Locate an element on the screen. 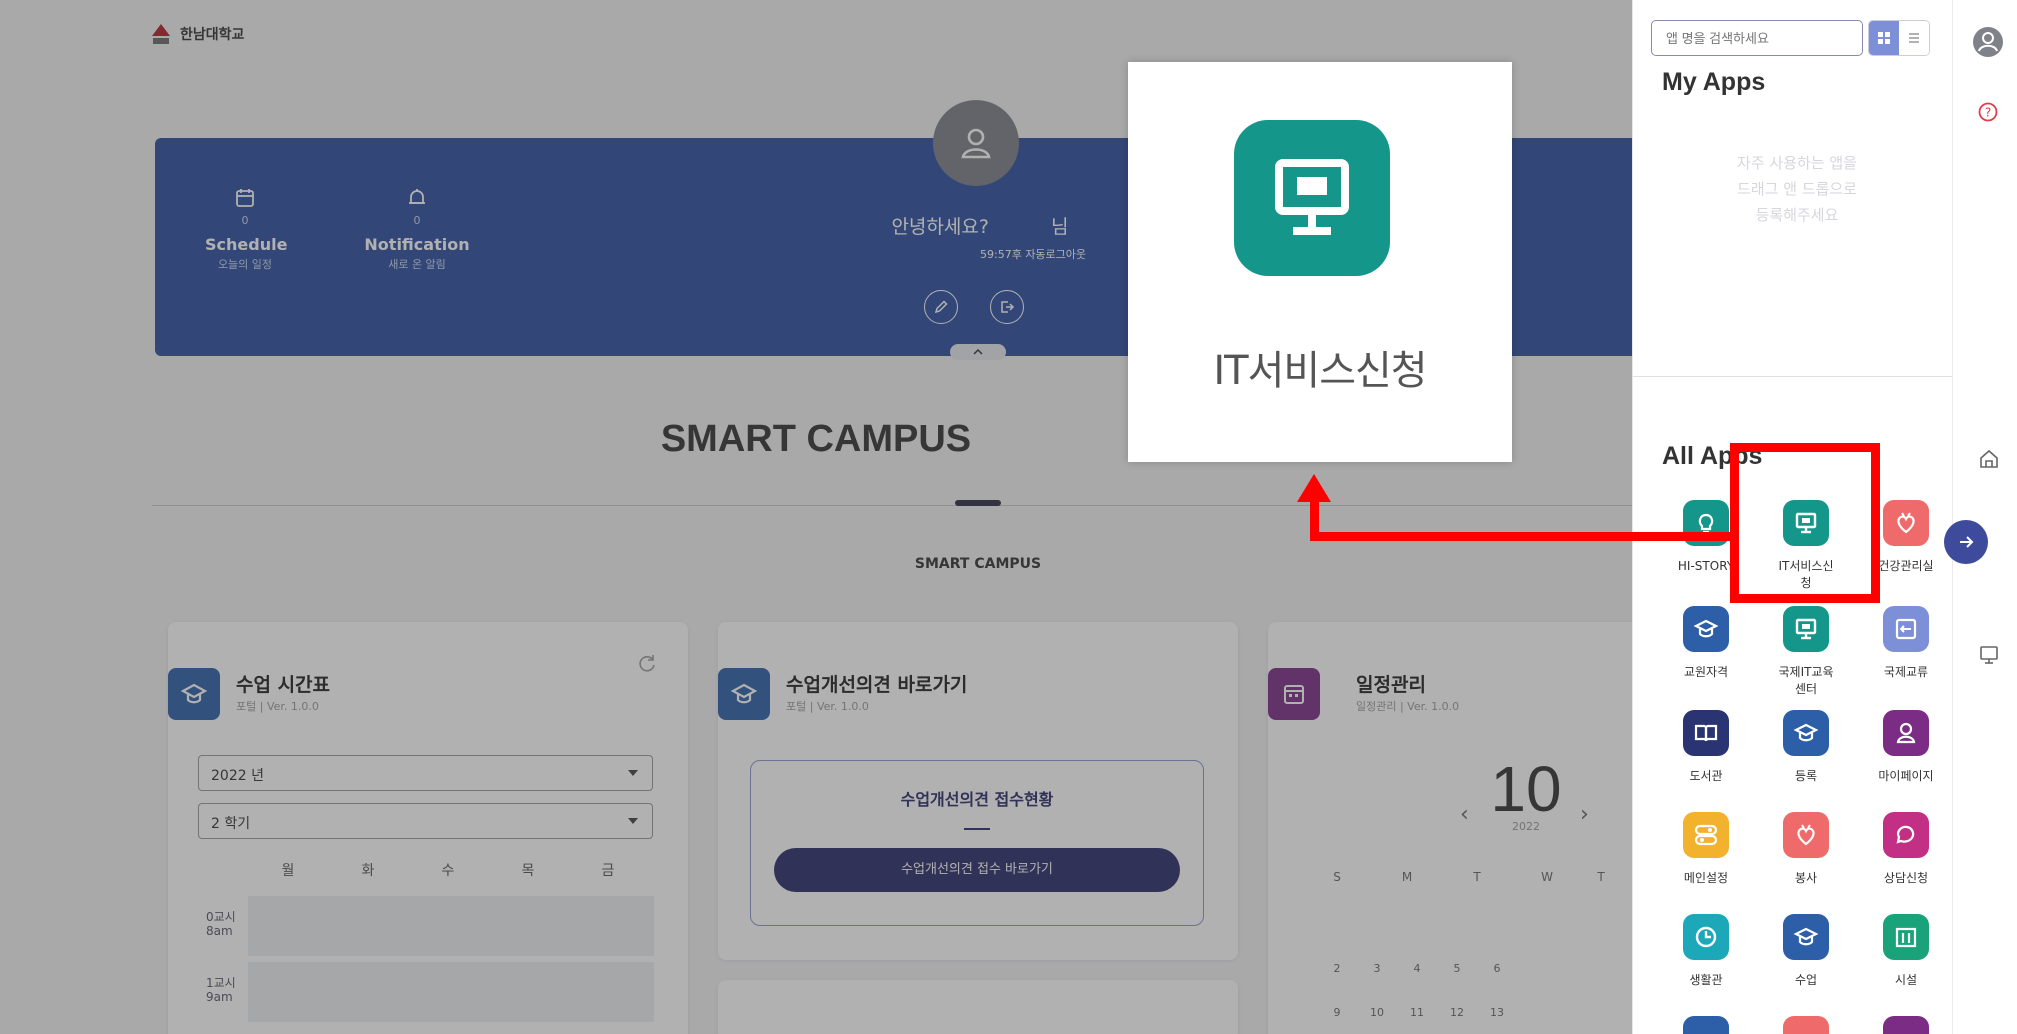  auto-logout-timer: 59:57후 자동로그아웃 is located at coordinates (1033, 254).